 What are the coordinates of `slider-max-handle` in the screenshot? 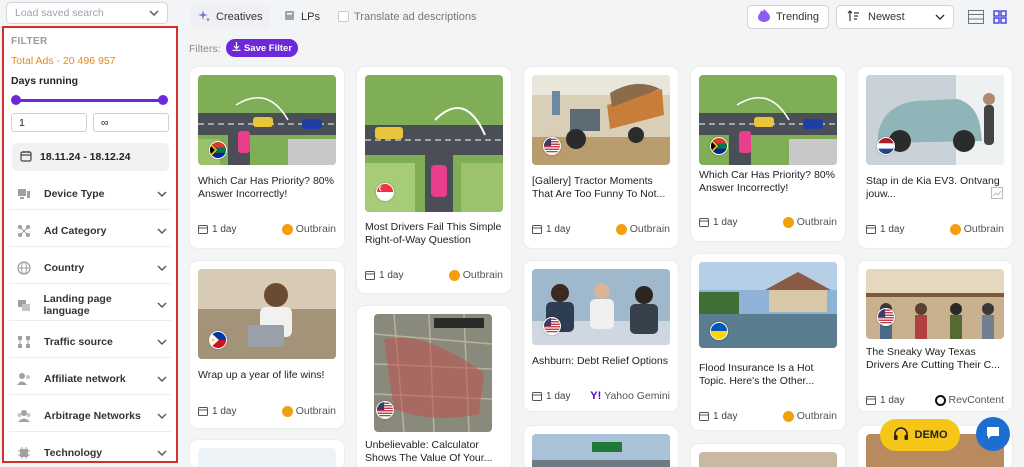 It's located at (163, 100).